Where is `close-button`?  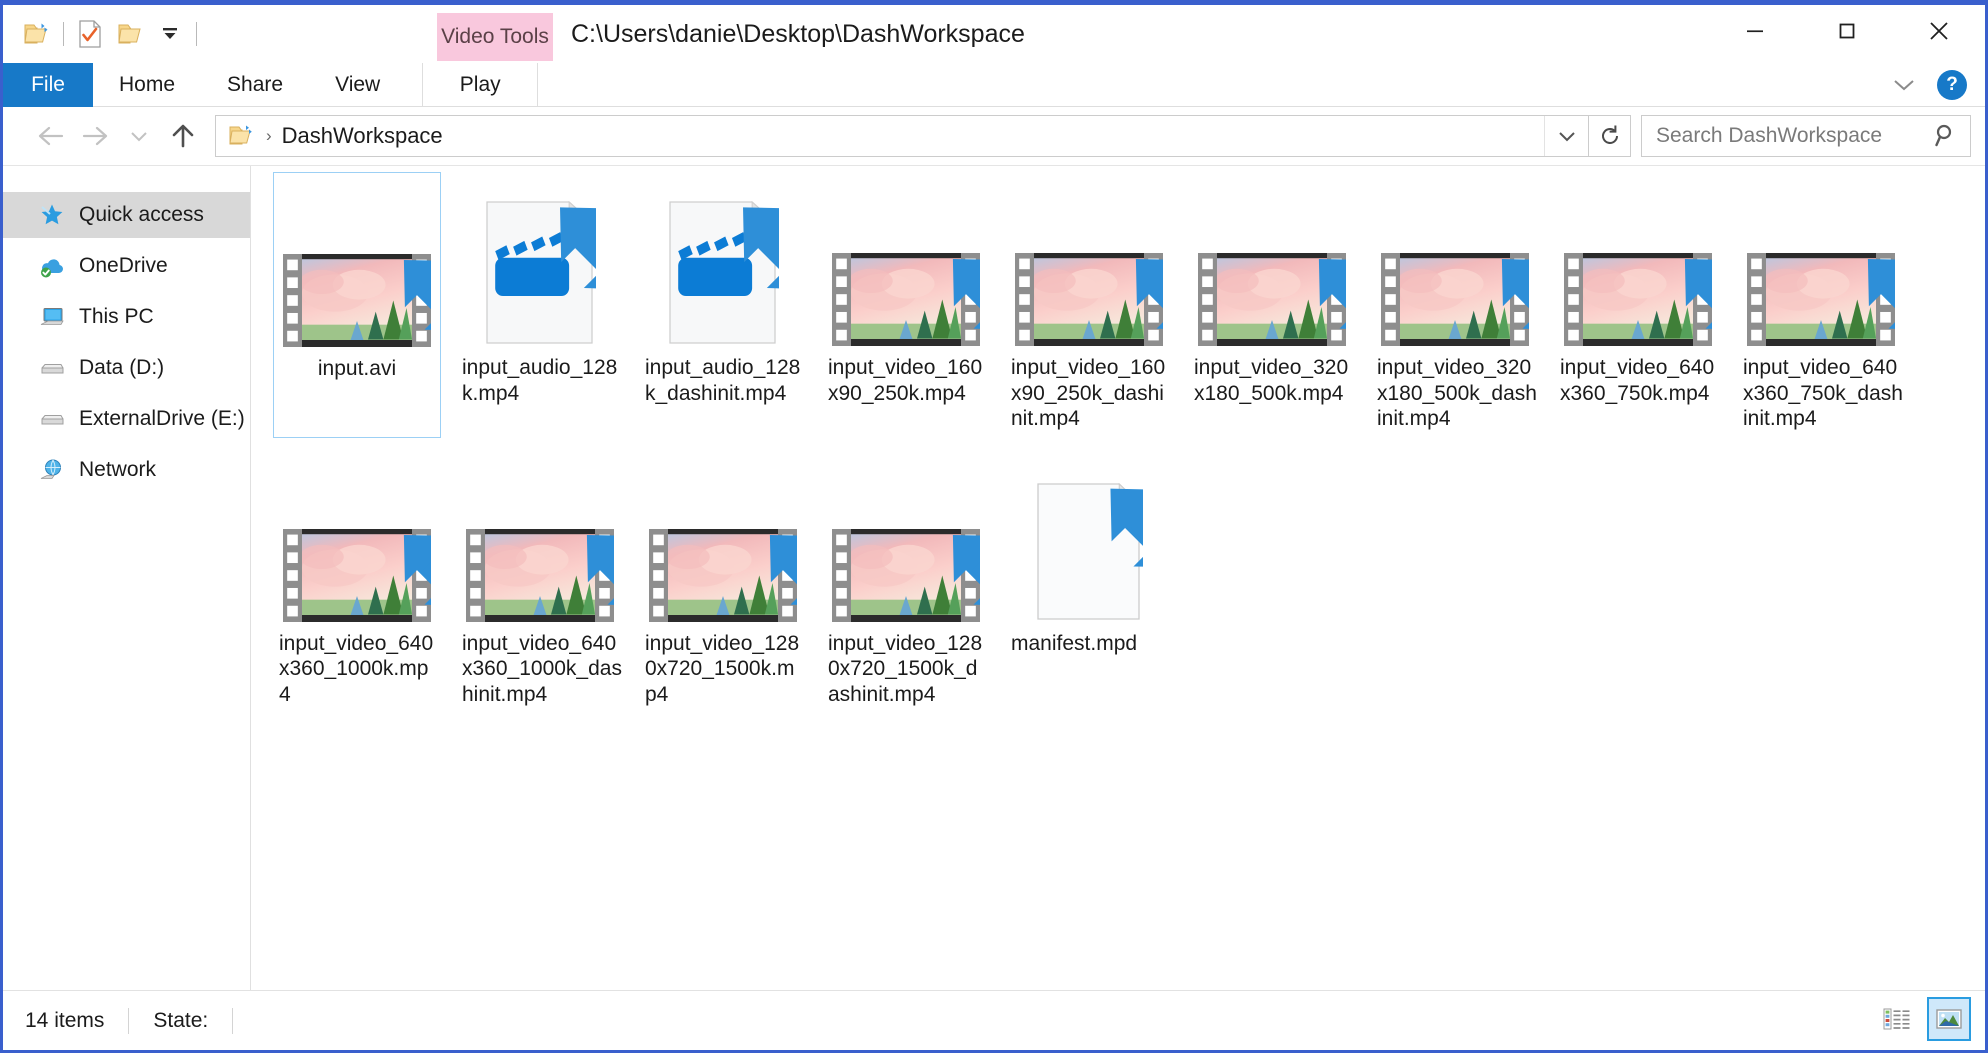 close-button is located at coordinates (1939, 31).